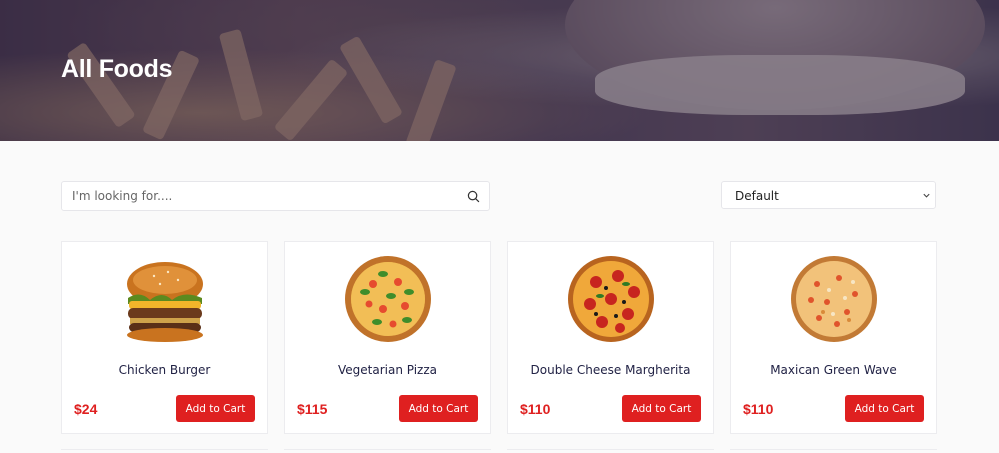 The image size is (999, 453). What do you see at coordinates (473, 196) in the screenshot?
I see `search-icon` at bounding box center [473, 196].